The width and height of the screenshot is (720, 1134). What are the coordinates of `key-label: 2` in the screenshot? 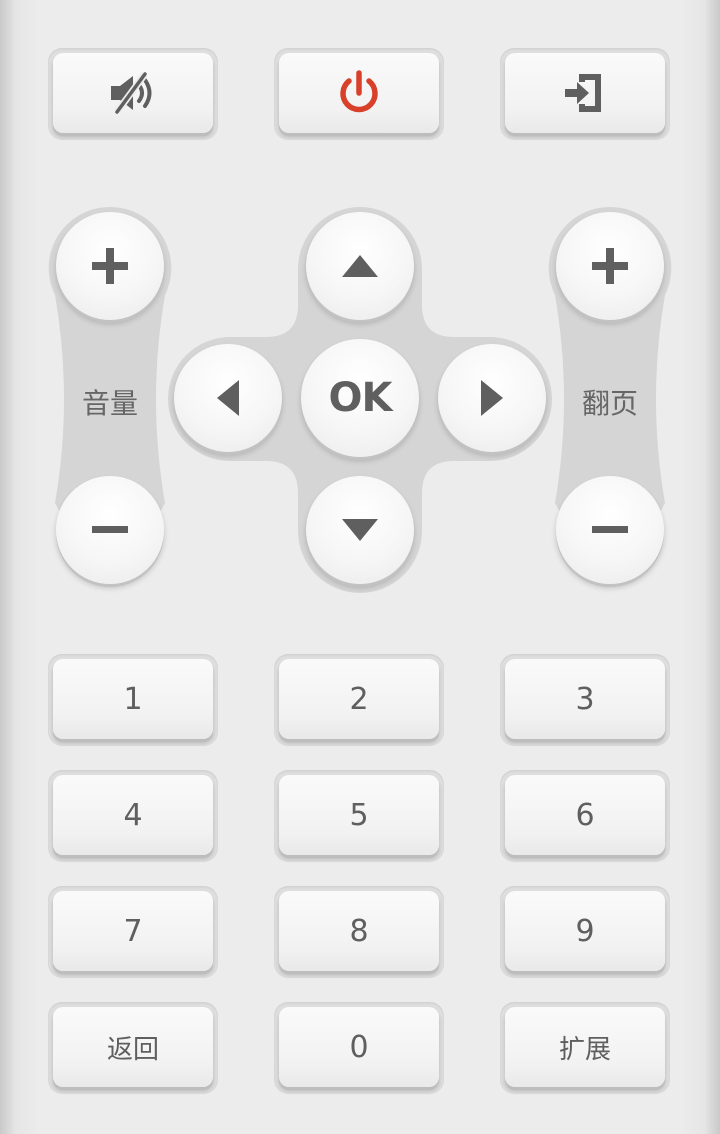 It's located at (359, 699).